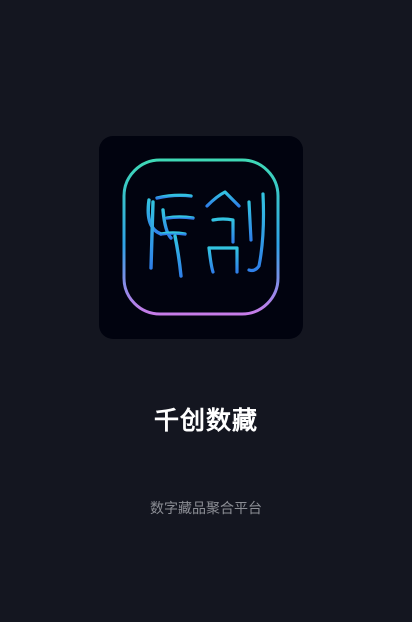 Image resolution: width=412 pixels, height=622 pixels. I want to click on app-title: 千创数藏, so click(205, 420).